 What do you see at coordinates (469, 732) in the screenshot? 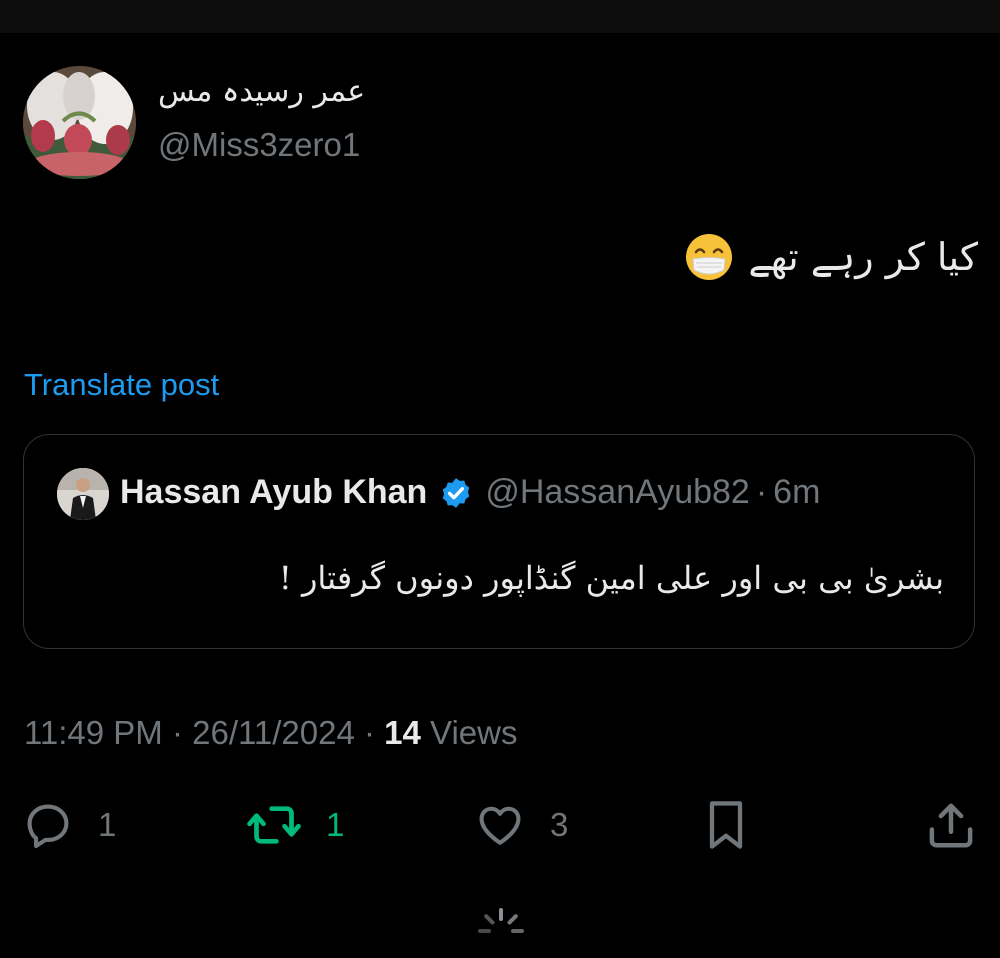
I see `views-label: Views` at bounding box center [469, 732].